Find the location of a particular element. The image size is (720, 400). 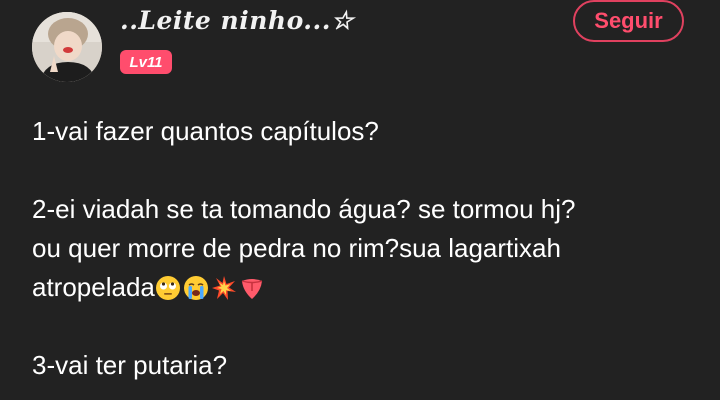

follow-button: Seguir is located at coordinates (628, 21).